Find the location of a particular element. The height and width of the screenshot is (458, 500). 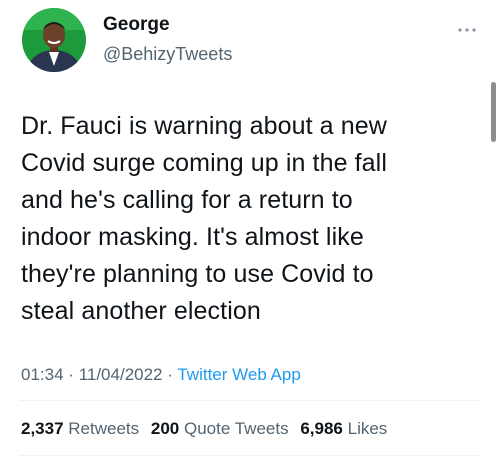

quotes-label: Quote Tweets is located at coordinates (236, 428).